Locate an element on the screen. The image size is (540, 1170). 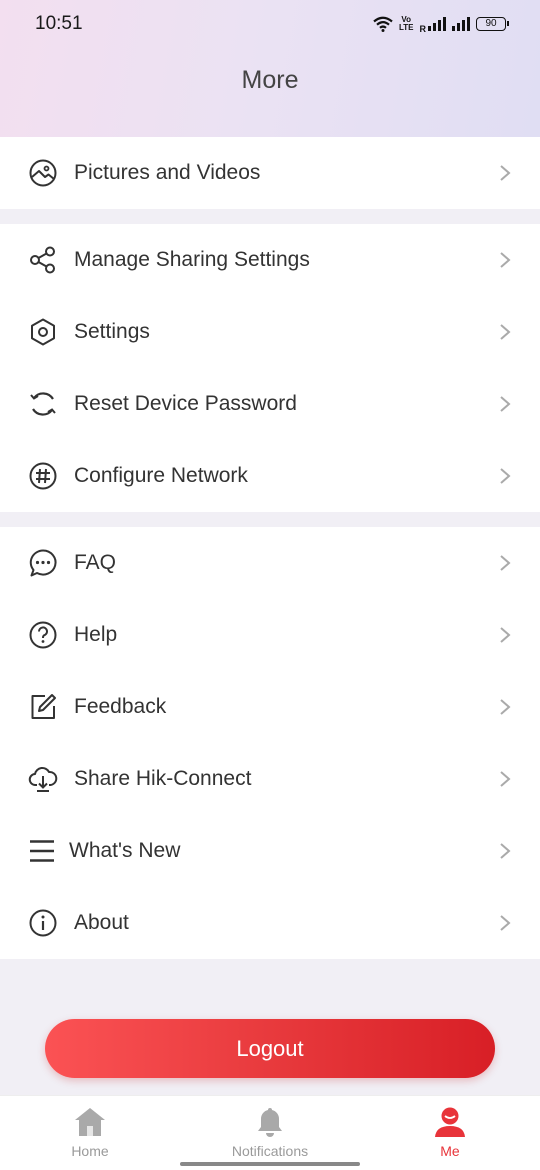
wifi-icon is located at coordinates (383, 24).